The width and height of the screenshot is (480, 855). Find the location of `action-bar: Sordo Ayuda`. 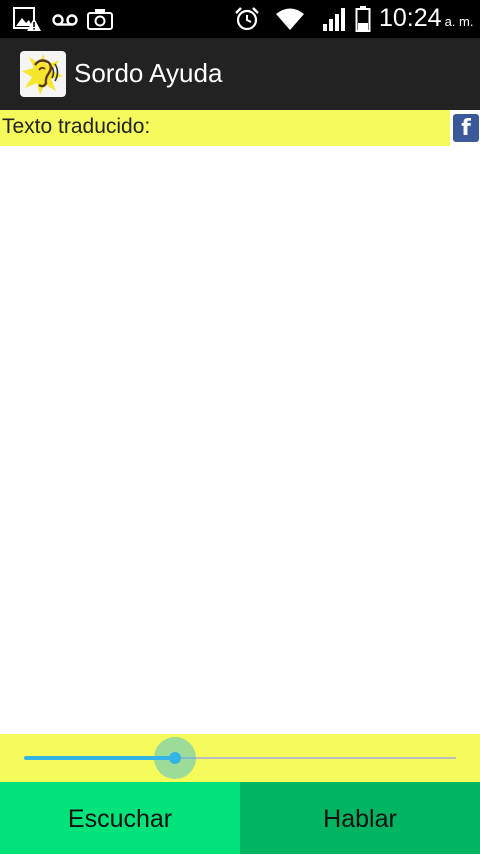

action-bar: Sordo Ayuda is located at coordinates (240, 74).